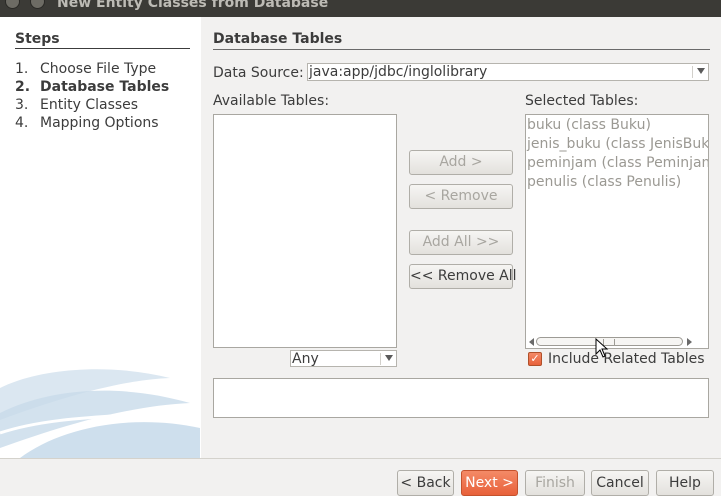 The height and width of the screenshot is (496, 721). What do you see at coordinates (626, 359) in the screenshot?
I see `include-related-label: Include Related Tables` at bounding box center [626, 359].